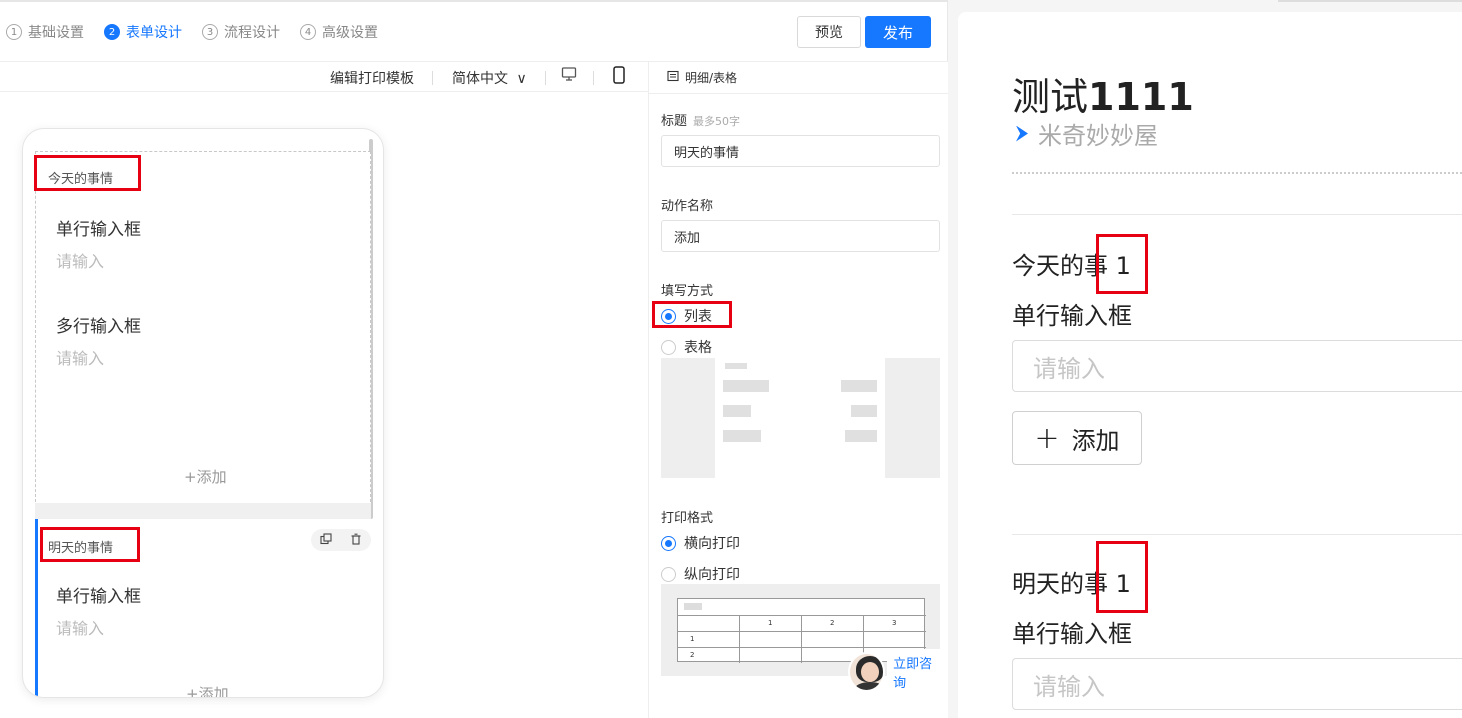 Image resolution: width=1462 pixels, height=718 pixels. I want to click on print-landscape-radio: 横向打印, so click(700, 543).